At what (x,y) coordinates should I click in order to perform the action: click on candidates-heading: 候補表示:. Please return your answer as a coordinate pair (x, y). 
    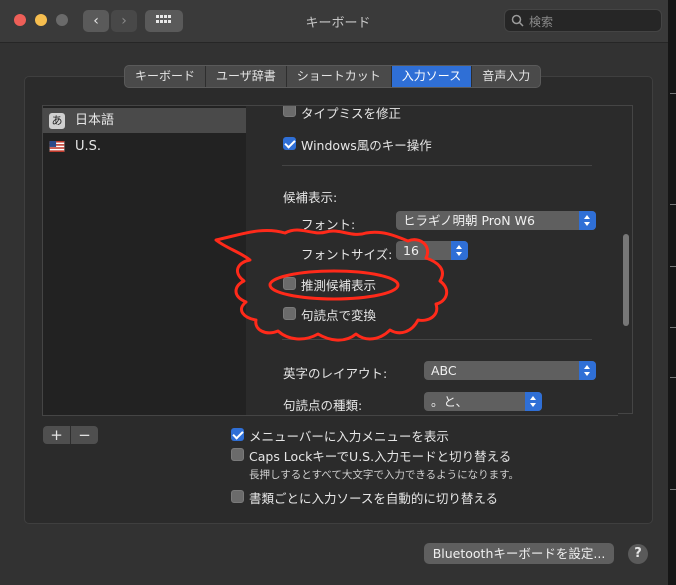
    Looking at the image, I should click on (310, 197).